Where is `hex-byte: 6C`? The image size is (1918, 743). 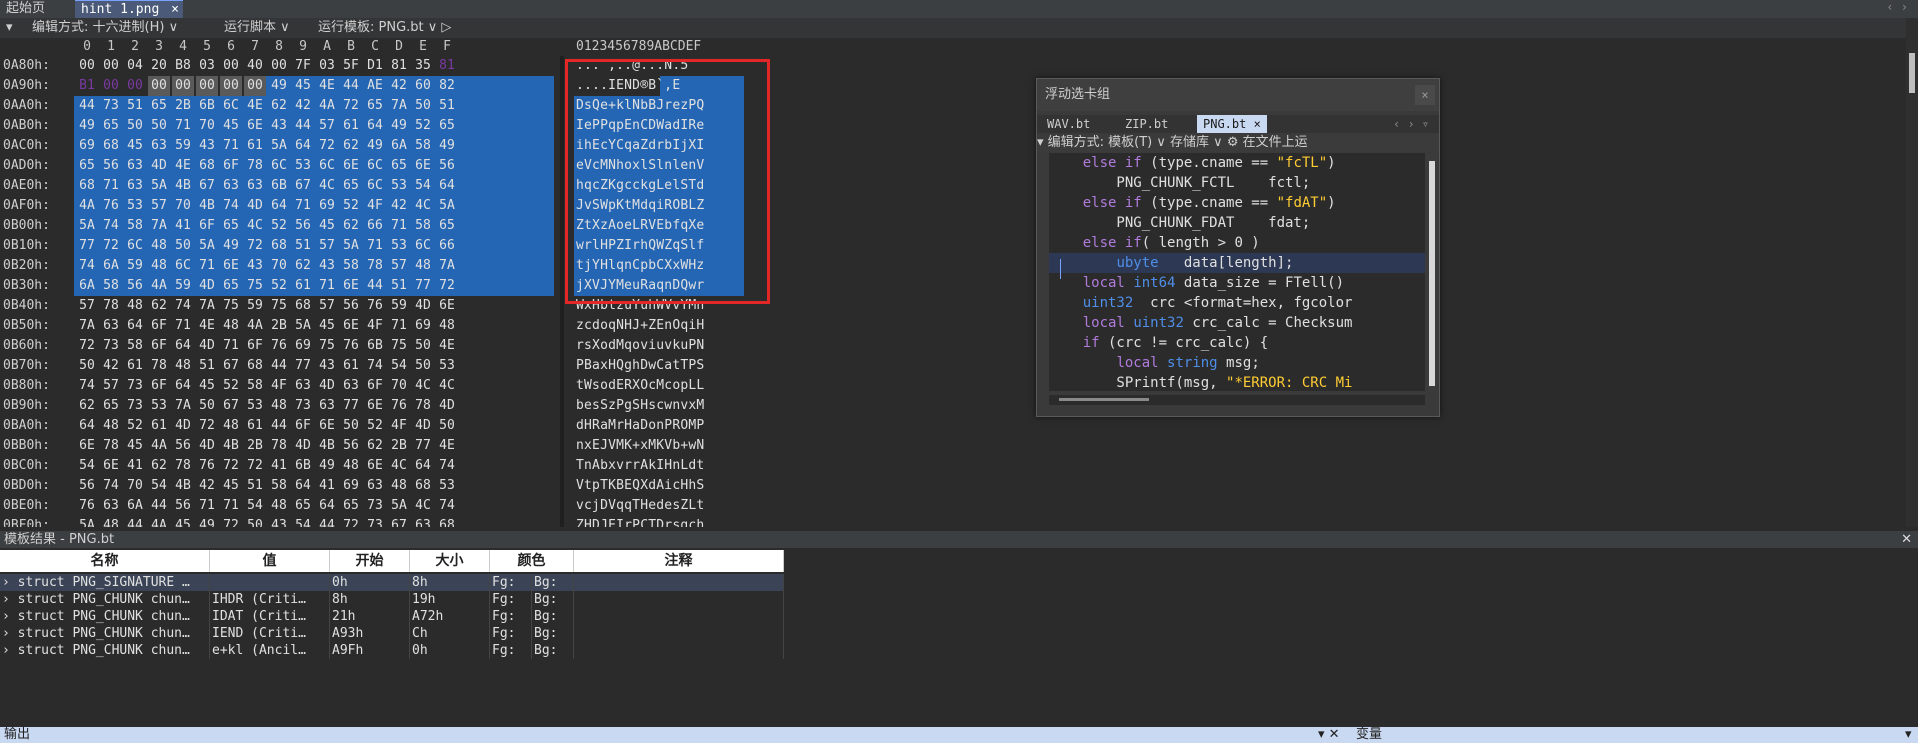 hex-byte: 6C is located at coordinates (423, 246).